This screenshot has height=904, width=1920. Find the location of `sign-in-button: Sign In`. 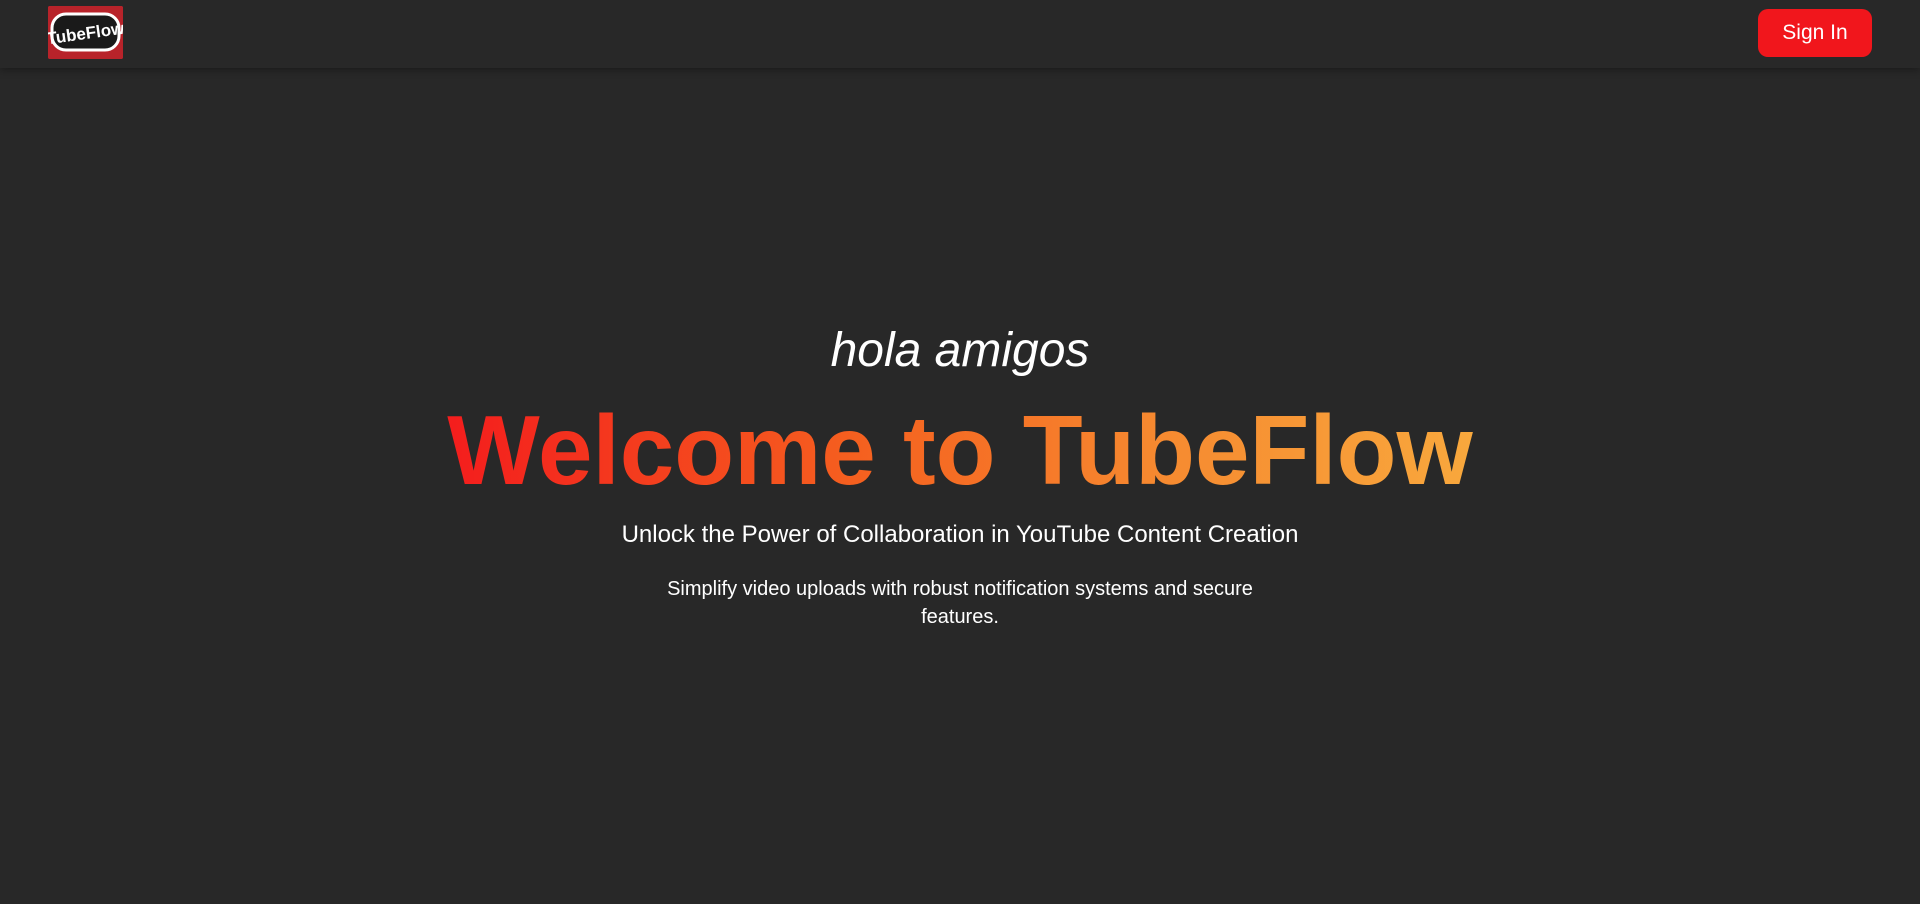

sign-in-button: Sign In is located at coordinates (1815, 33).